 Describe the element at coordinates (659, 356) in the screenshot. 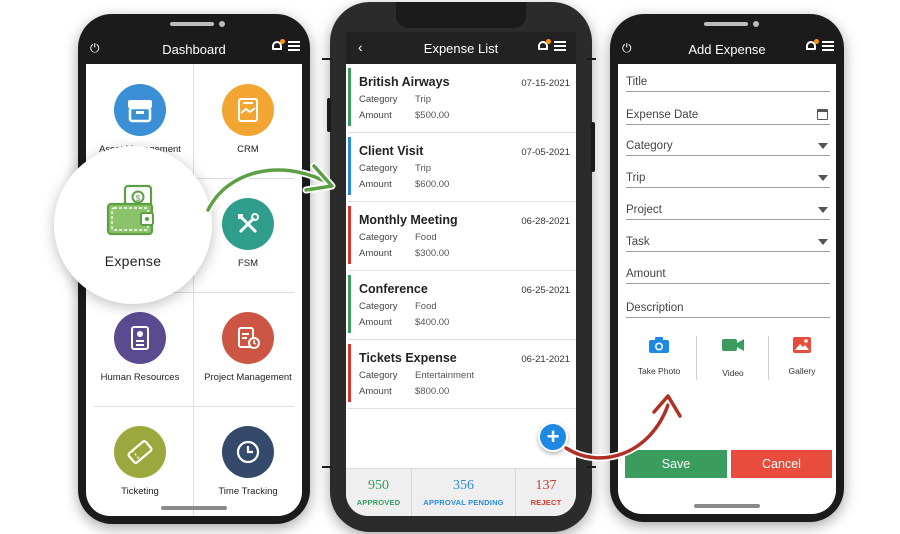

I see `take-photo-button: Take Photo` at that location.